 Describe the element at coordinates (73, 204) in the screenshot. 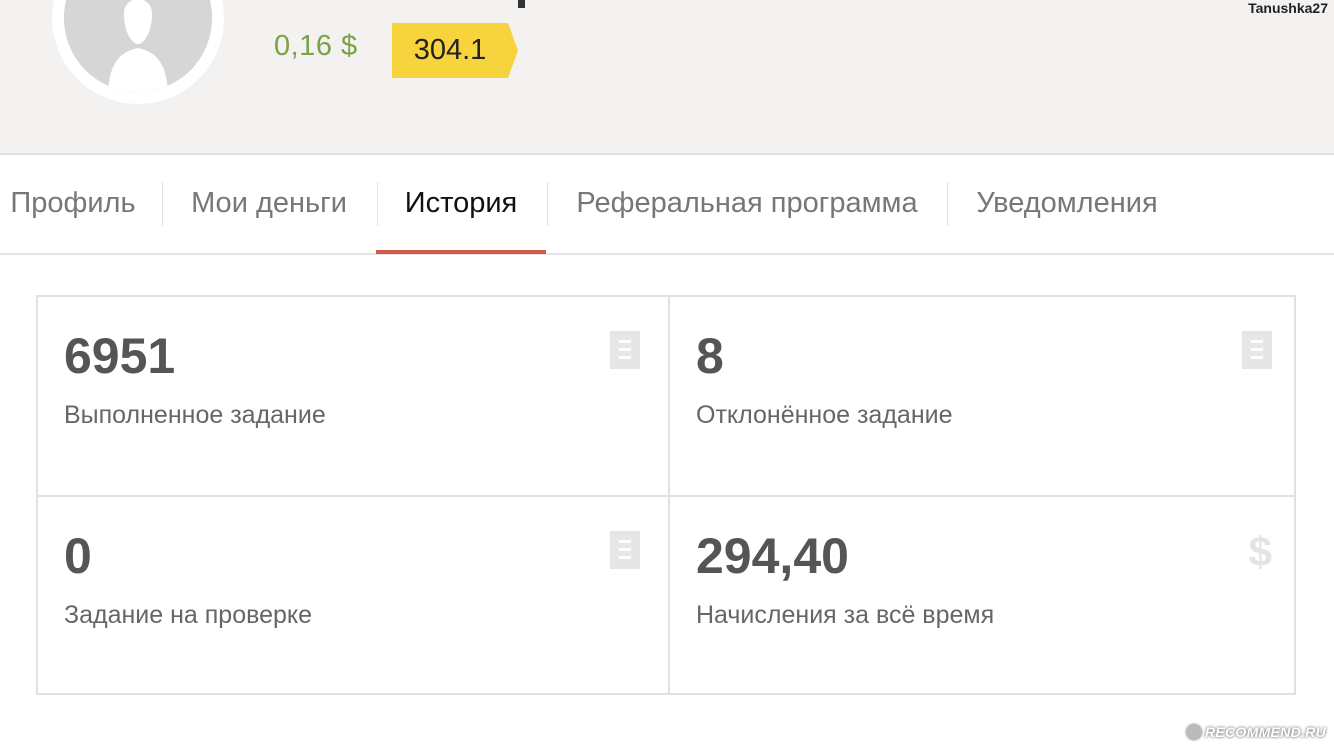

I see `tab-profile: Профиль` at that location.